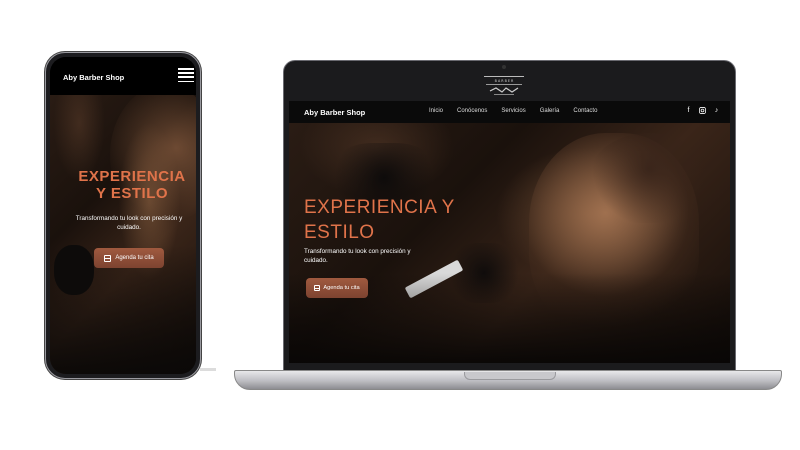  Describe the element at coordinates (504, 81) in the screenshot. I see `svg-text: B A R B E R` at that location.